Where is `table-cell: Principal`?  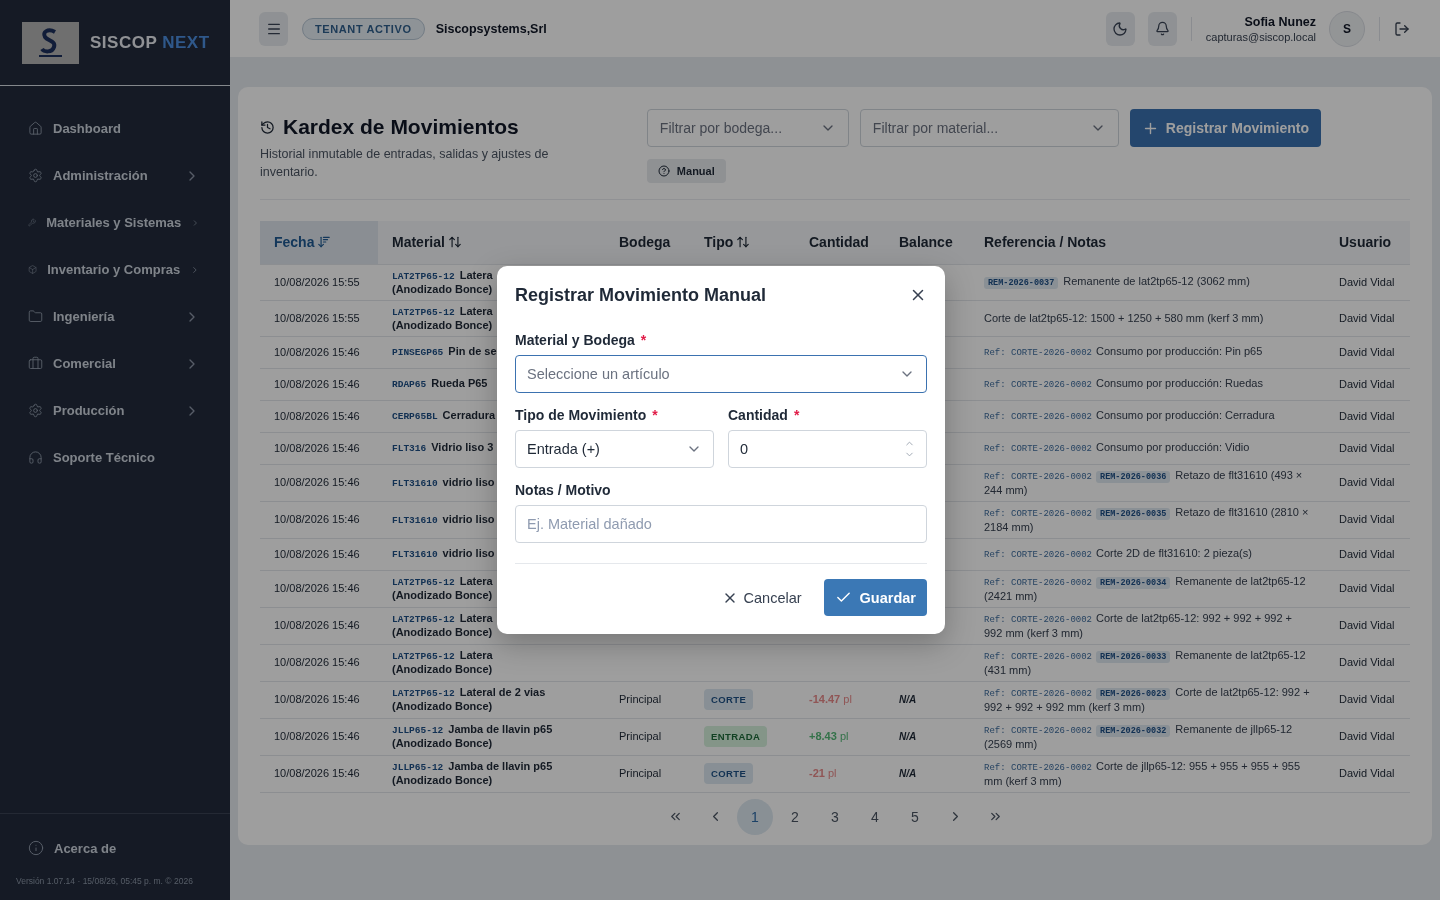
table-cell: Principal is located at coordinates (647, 736).